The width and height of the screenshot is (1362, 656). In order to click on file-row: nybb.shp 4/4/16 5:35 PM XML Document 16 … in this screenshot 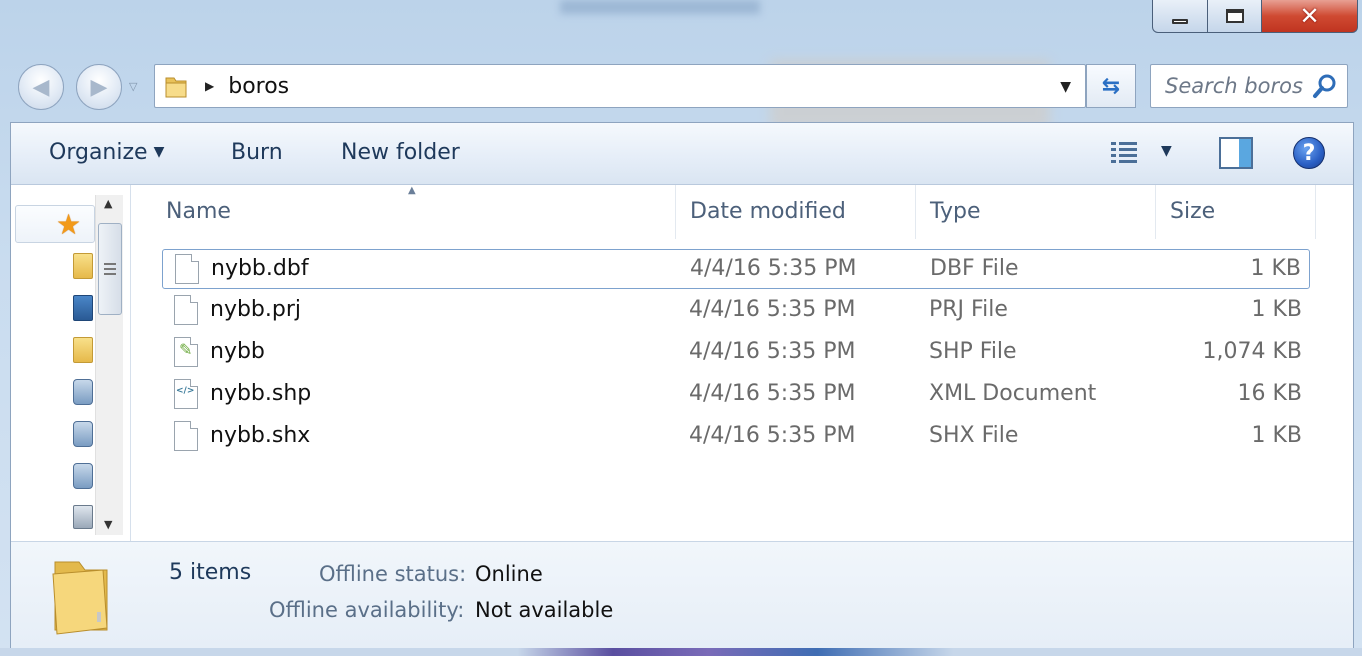, I will do `click(736, 395)`.